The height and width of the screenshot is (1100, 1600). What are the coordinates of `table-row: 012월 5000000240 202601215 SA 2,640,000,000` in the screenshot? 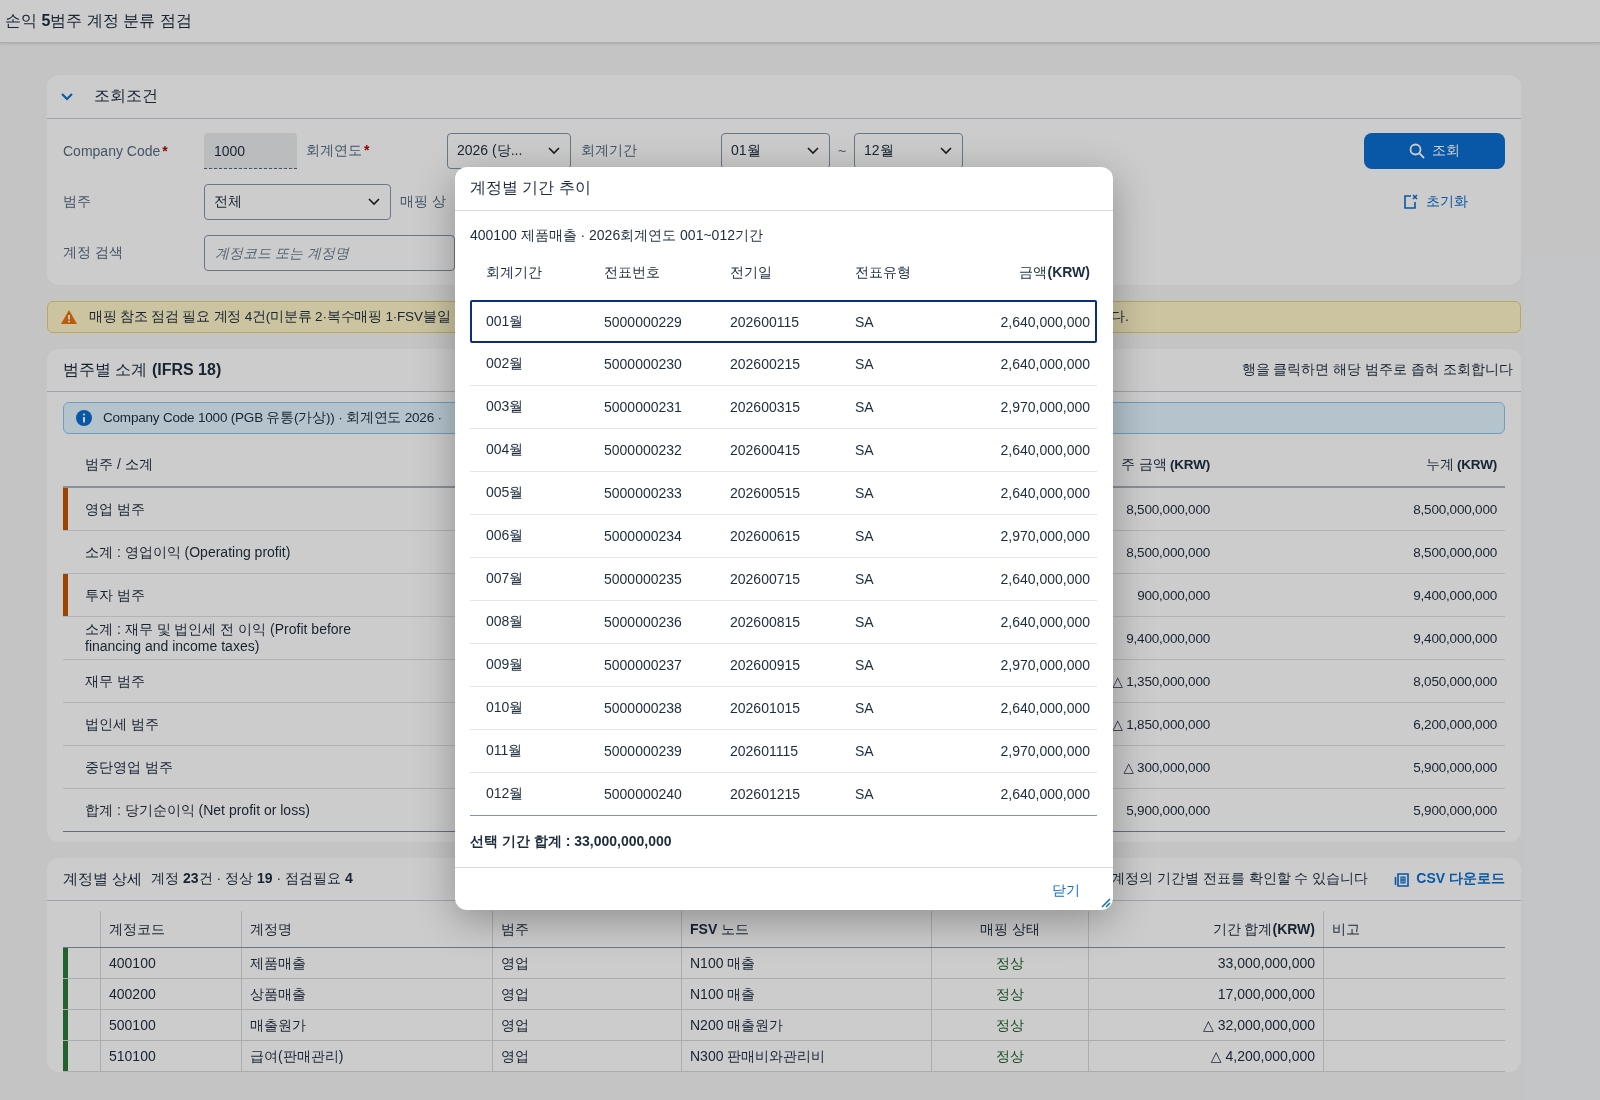 It's located at (783, 794).